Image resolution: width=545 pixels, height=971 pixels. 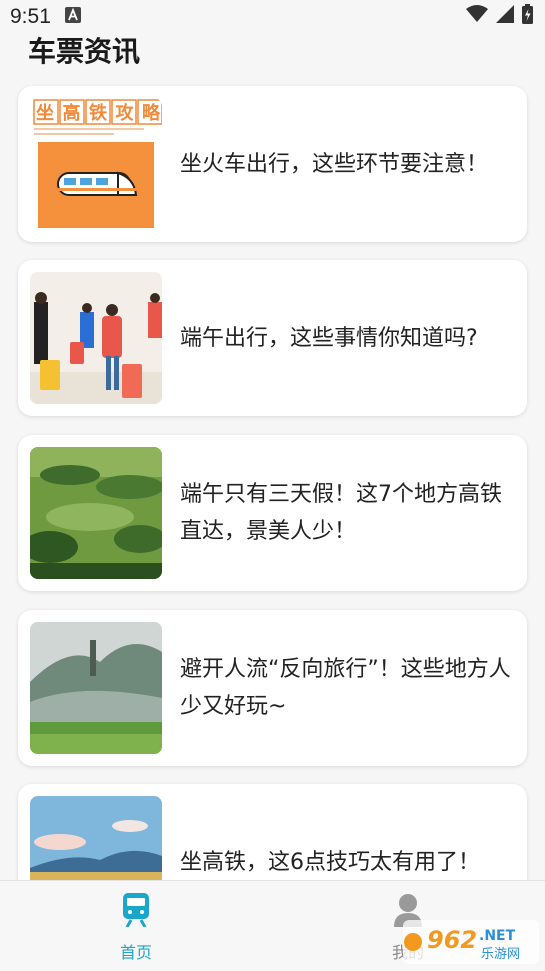 I want to click on notification-a-icon, so click(x=72, y=17).